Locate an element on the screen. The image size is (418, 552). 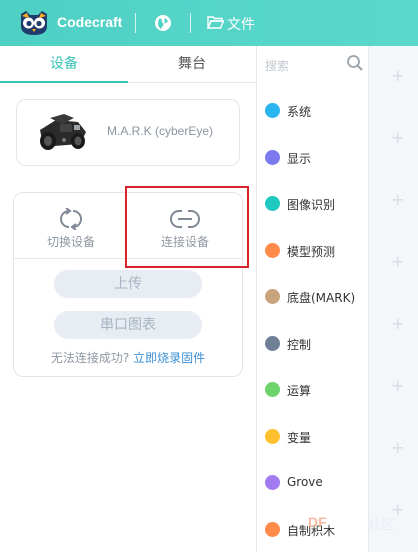
folder-icon is located at coordinates (215, 22).